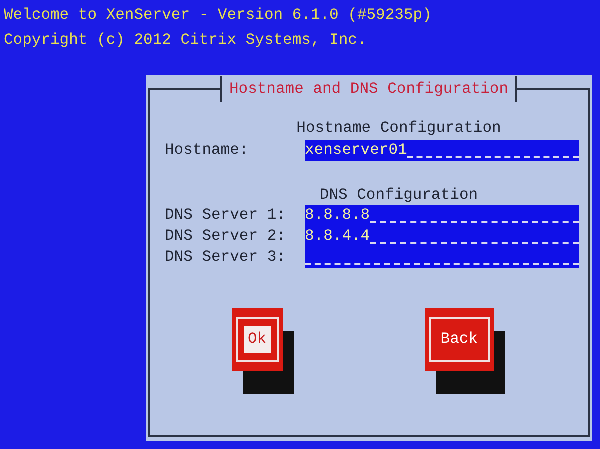 The image size is (600, 449). Describe the element at coordinates (442, 150) in the screenshot. I see `input-field: xenserver01` at that location.